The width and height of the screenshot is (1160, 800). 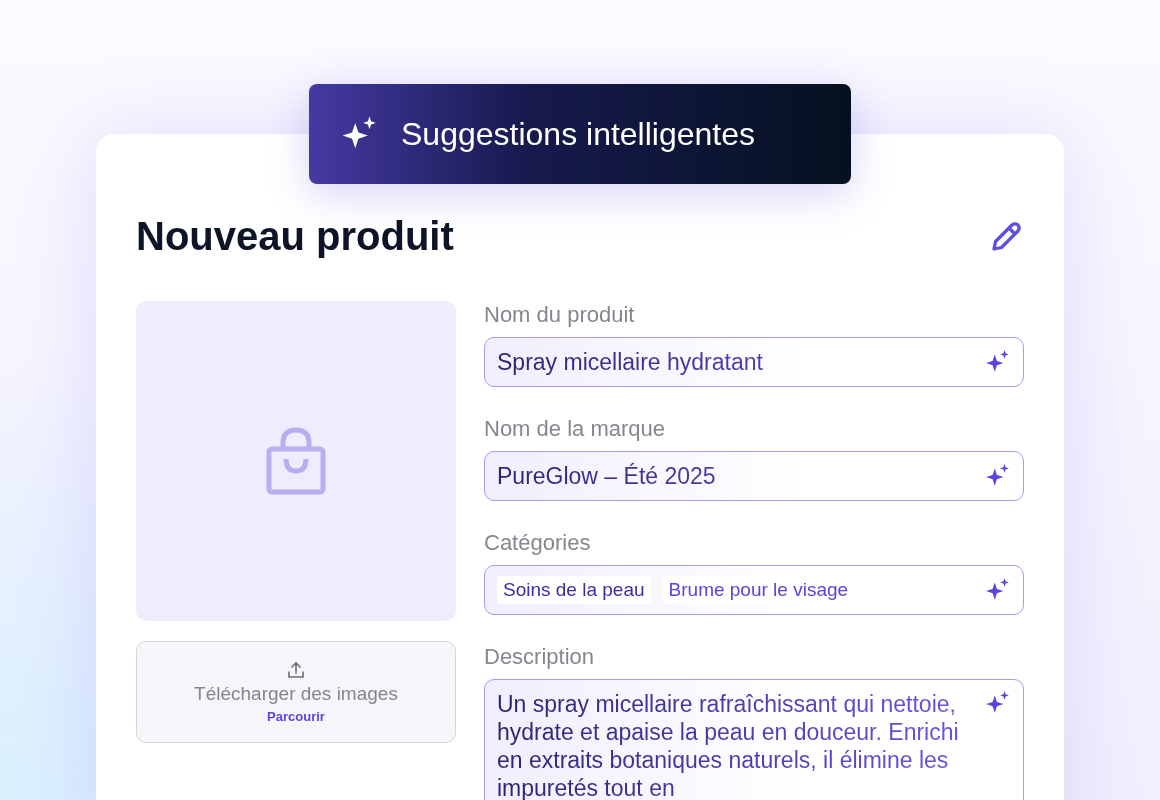 I want to click on category-tag: Soins de la peau, so click(x=574, y=590).